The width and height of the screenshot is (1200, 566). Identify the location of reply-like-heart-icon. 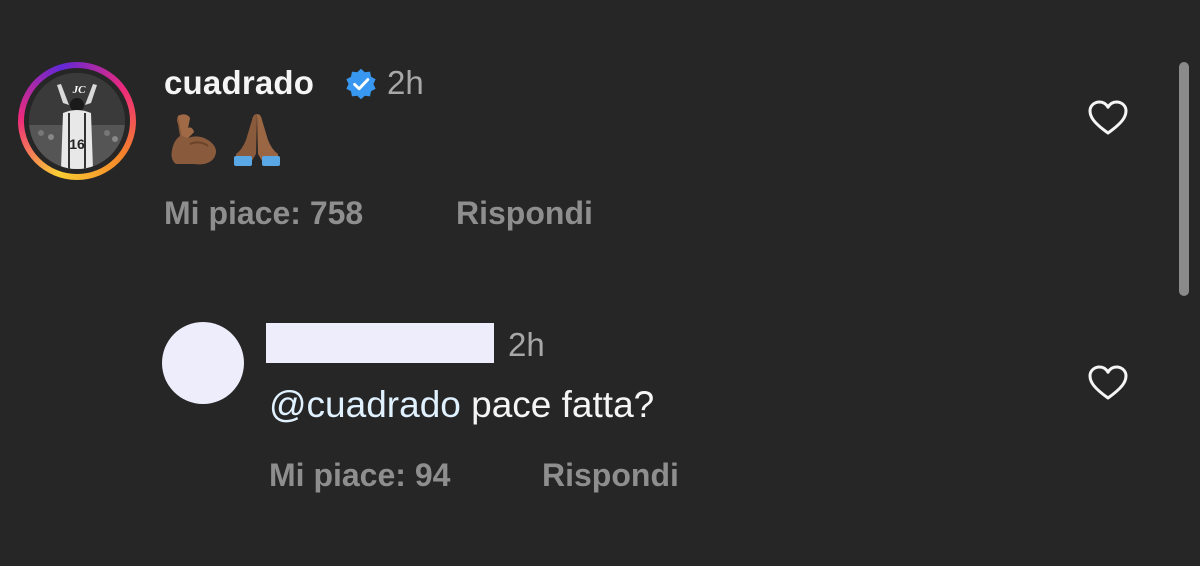
(1108, 383).